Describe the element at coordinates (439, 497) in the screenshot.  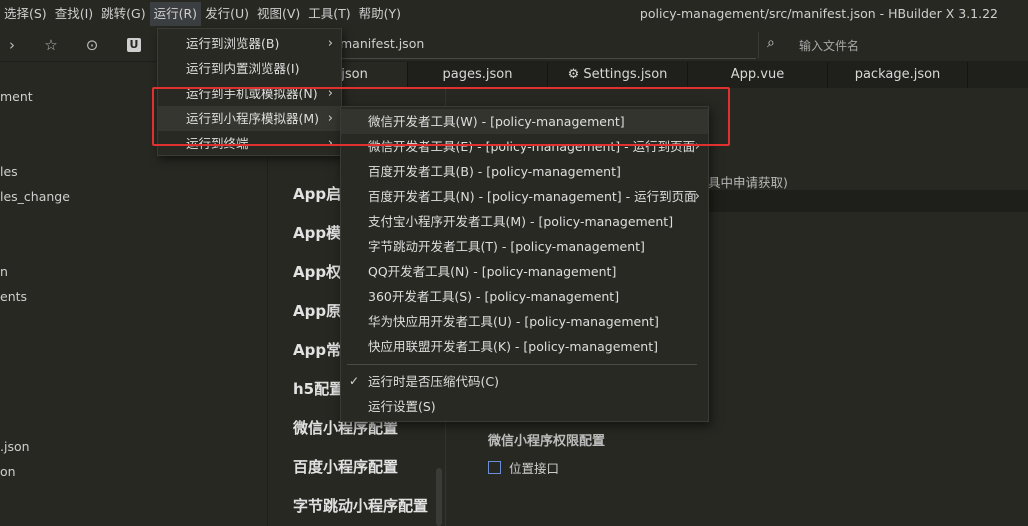
I see `nav-scrollbar` at that location.